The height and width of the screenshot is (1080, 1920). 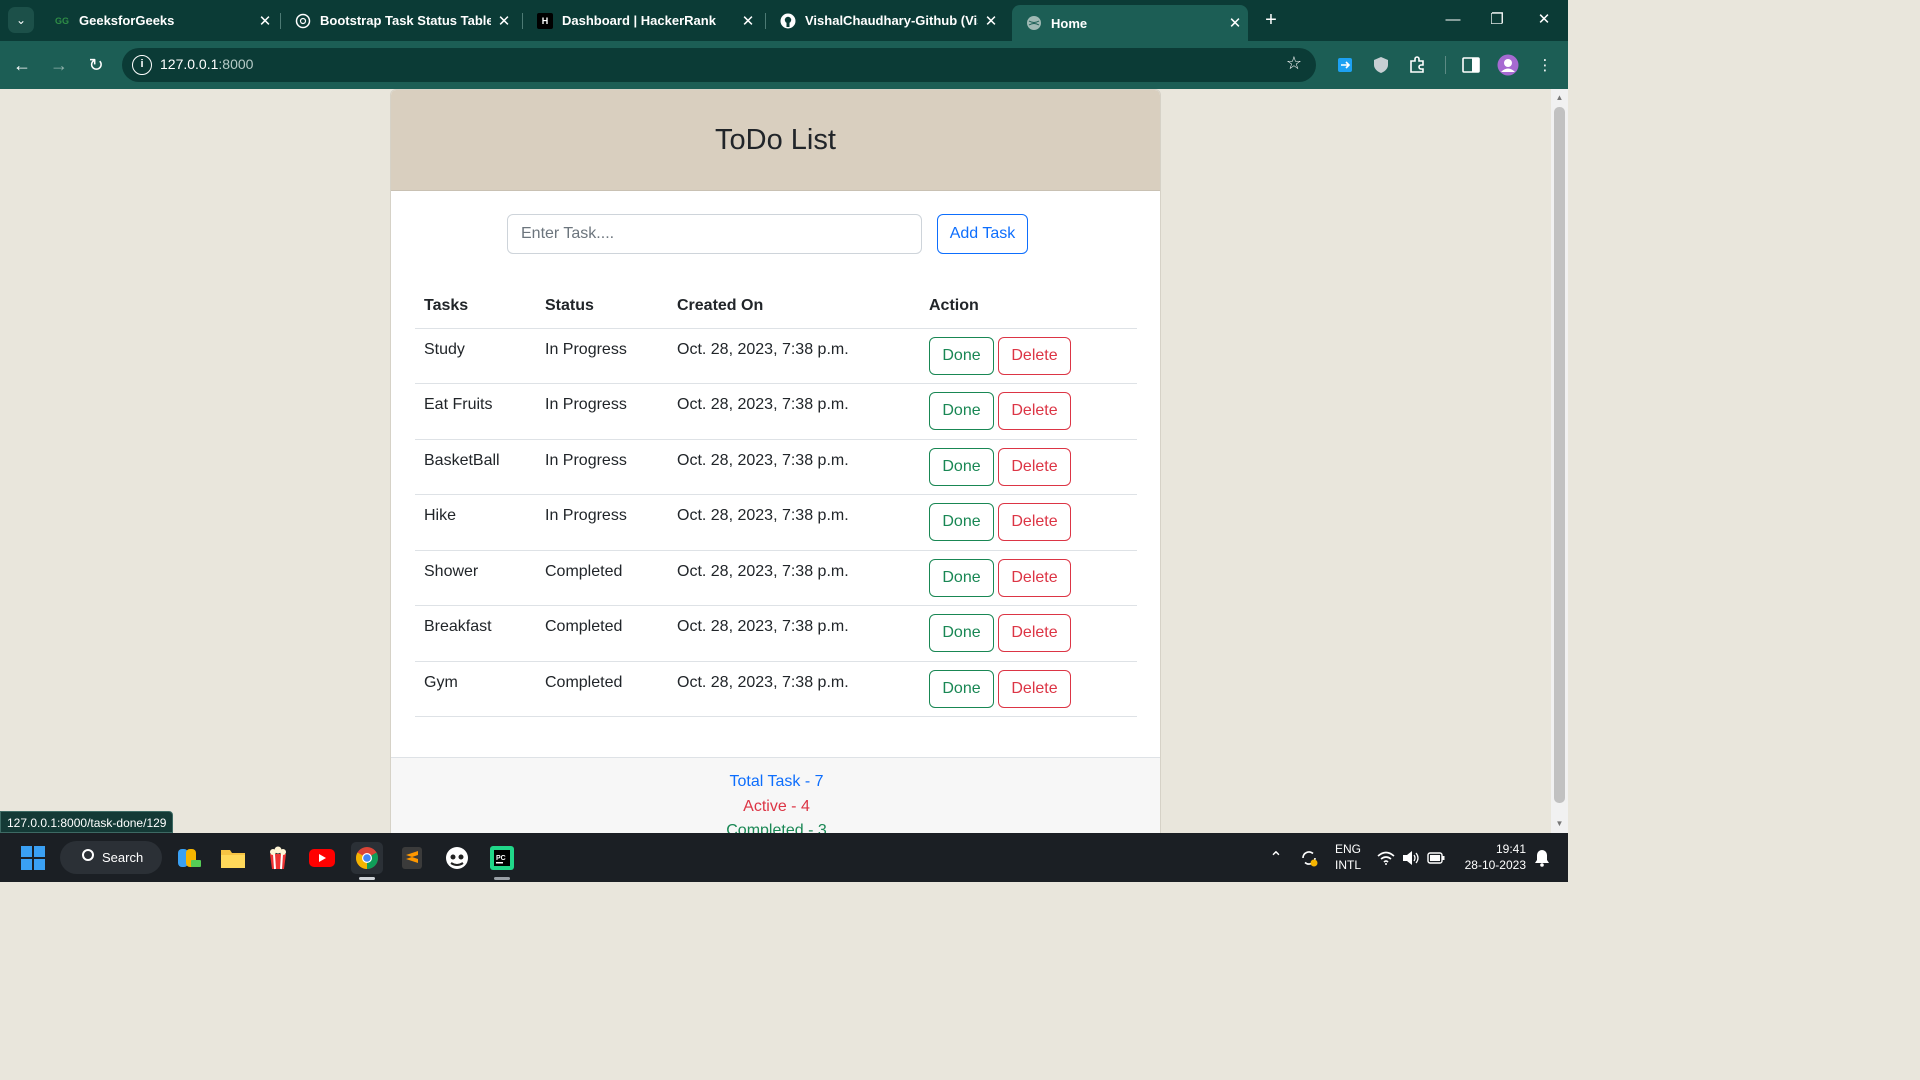 What do you see at coordinates (1276, 858) in the screenshot?
I see `show-hidden-icons-chevron-icon: ⌃` at bounding box center [1276, 858].